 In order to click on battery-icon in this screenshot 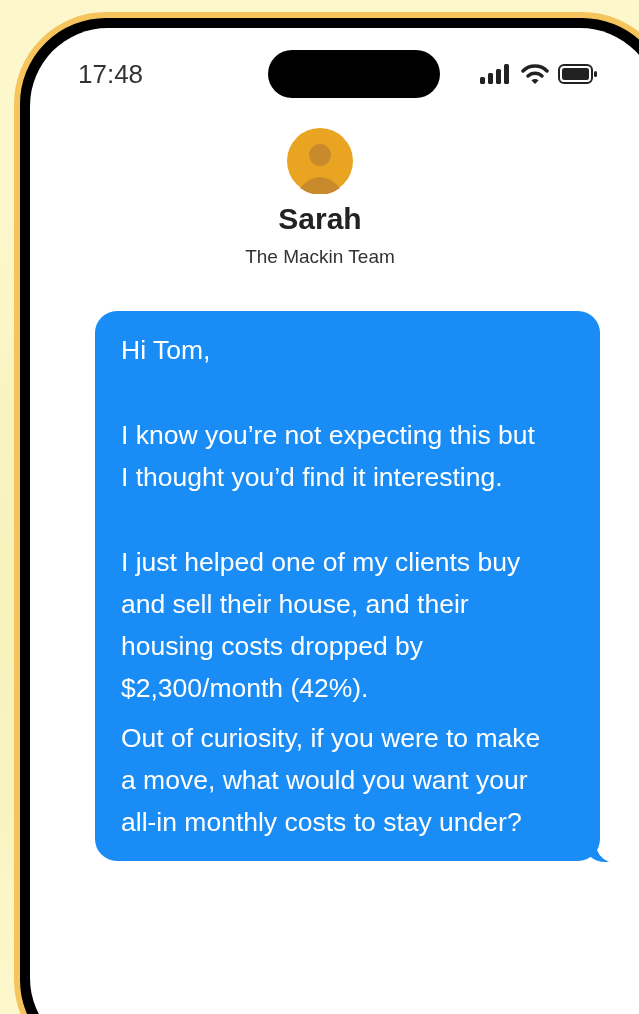, I will do `click(578, 74)`.